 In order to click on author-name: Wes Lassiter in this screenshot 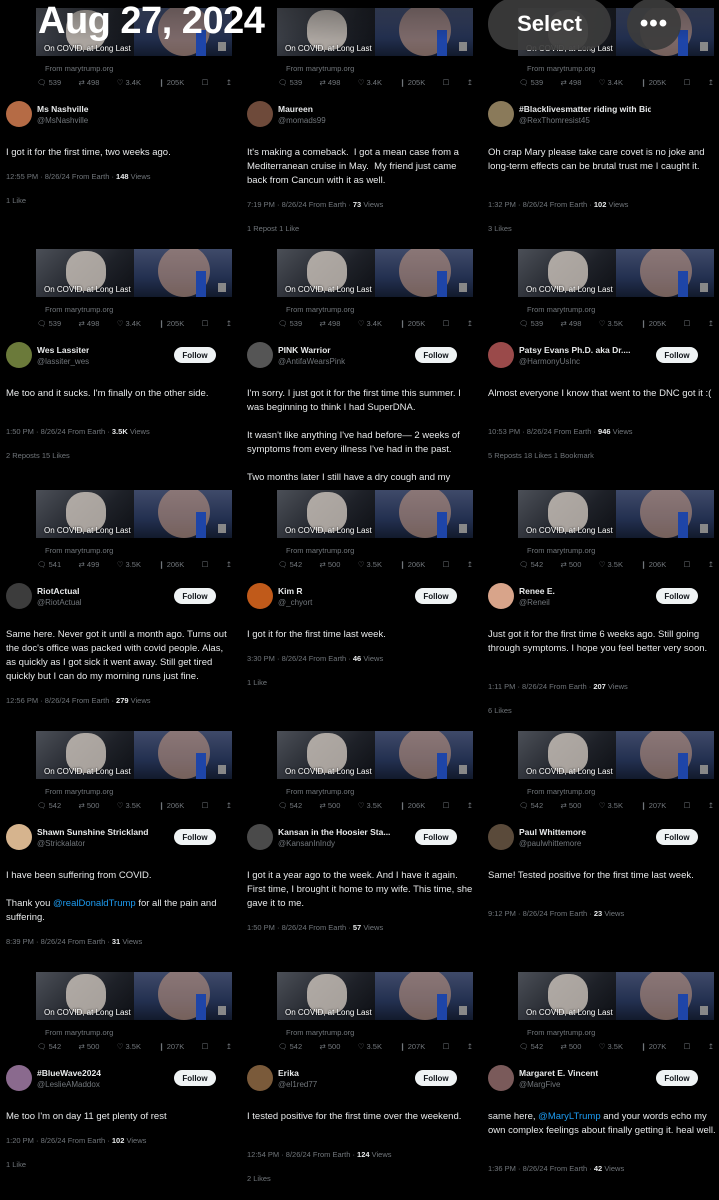, I will do `click(63, 350)`.